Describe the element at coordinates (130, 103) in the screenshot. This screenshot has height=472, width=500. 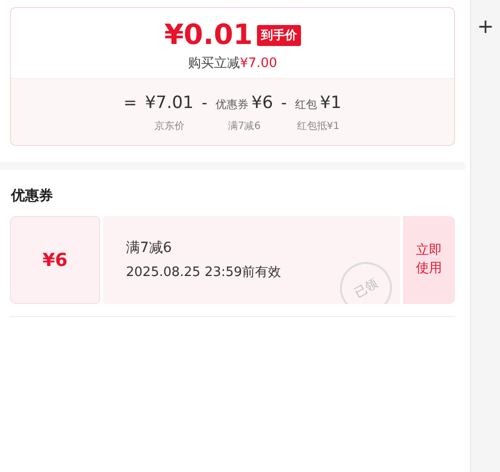
I see `operator-sign: =` at that location.